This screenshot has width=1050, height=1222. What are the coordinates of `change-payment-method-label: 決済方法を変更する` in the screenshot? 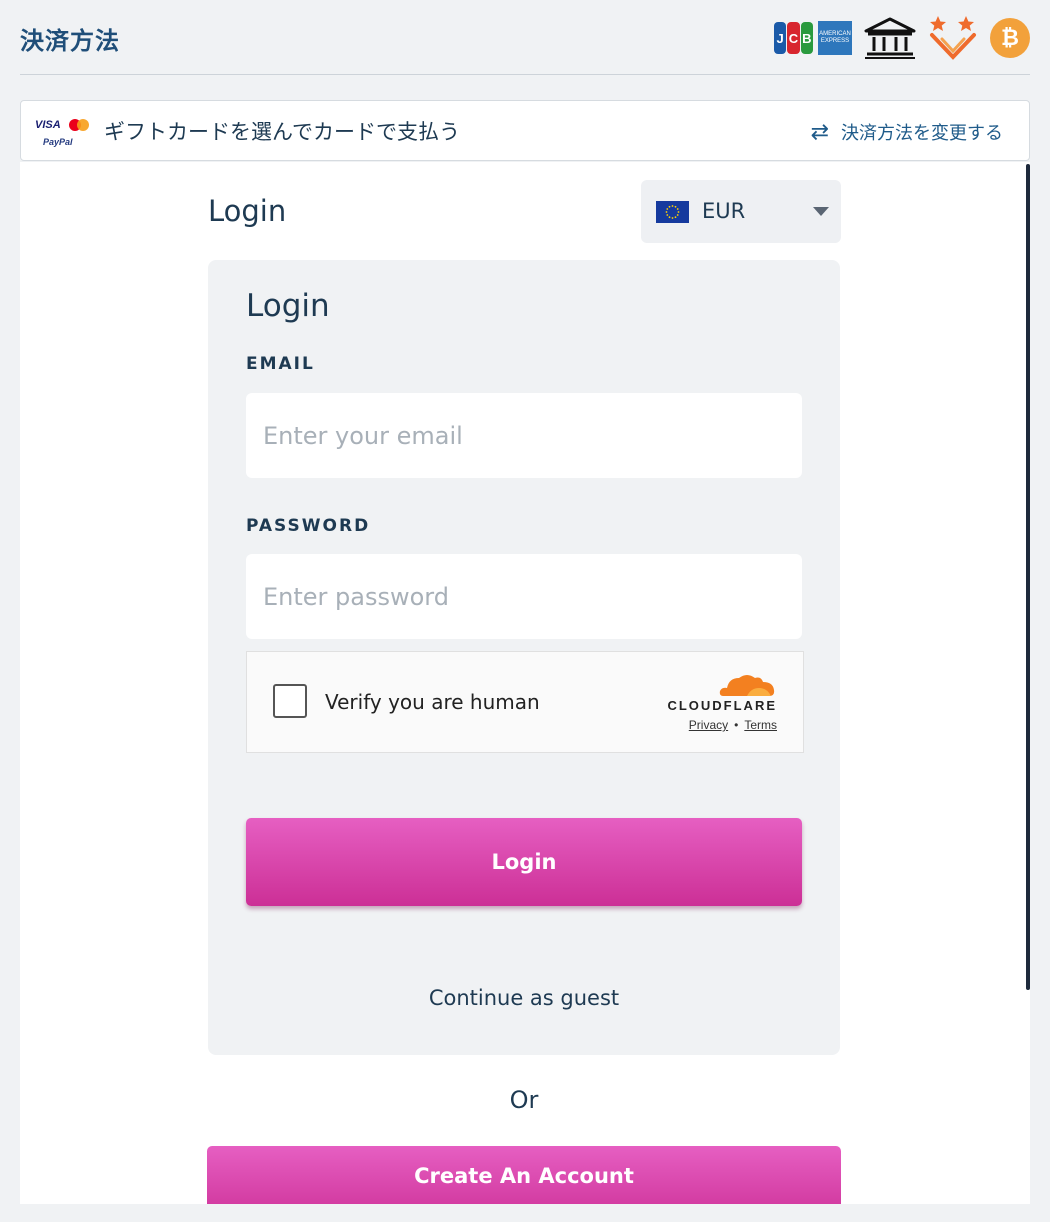 It's located at (922, 133).